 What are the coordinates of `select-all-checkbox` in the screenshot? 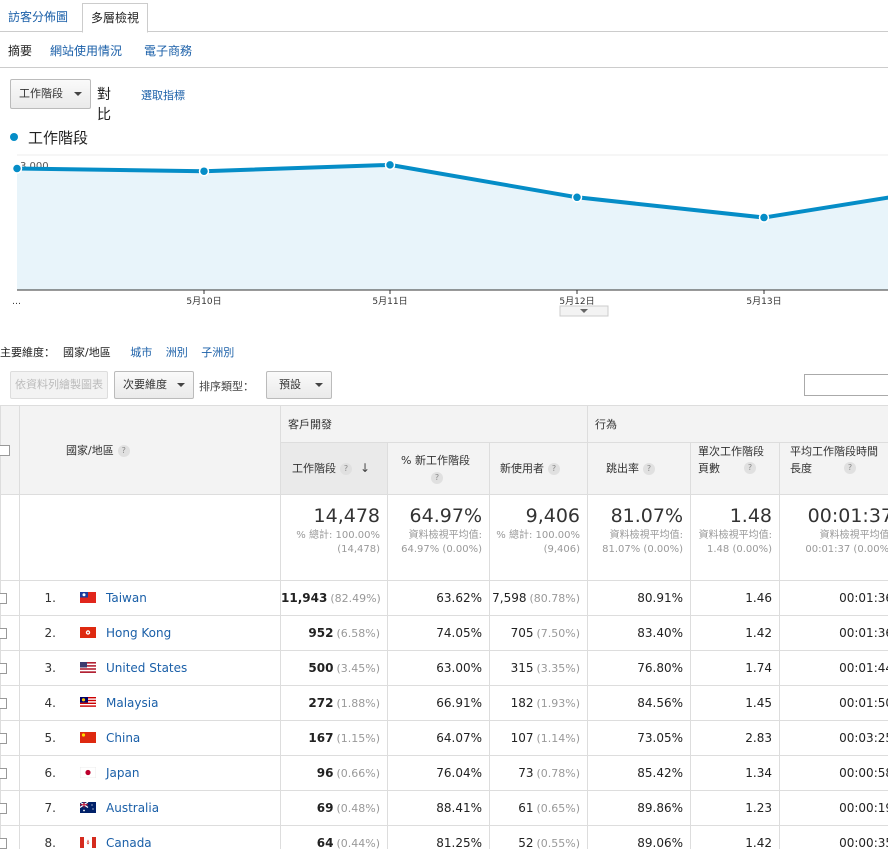 It's located at (5, 450).